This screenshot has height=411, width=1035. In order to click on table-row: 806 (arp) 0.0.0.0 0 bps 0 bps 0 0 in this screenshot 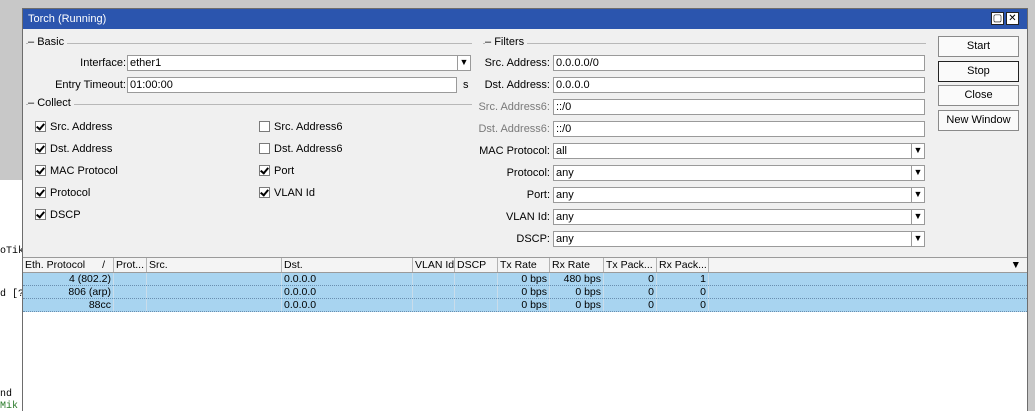, I will do `click(525, 292)`.